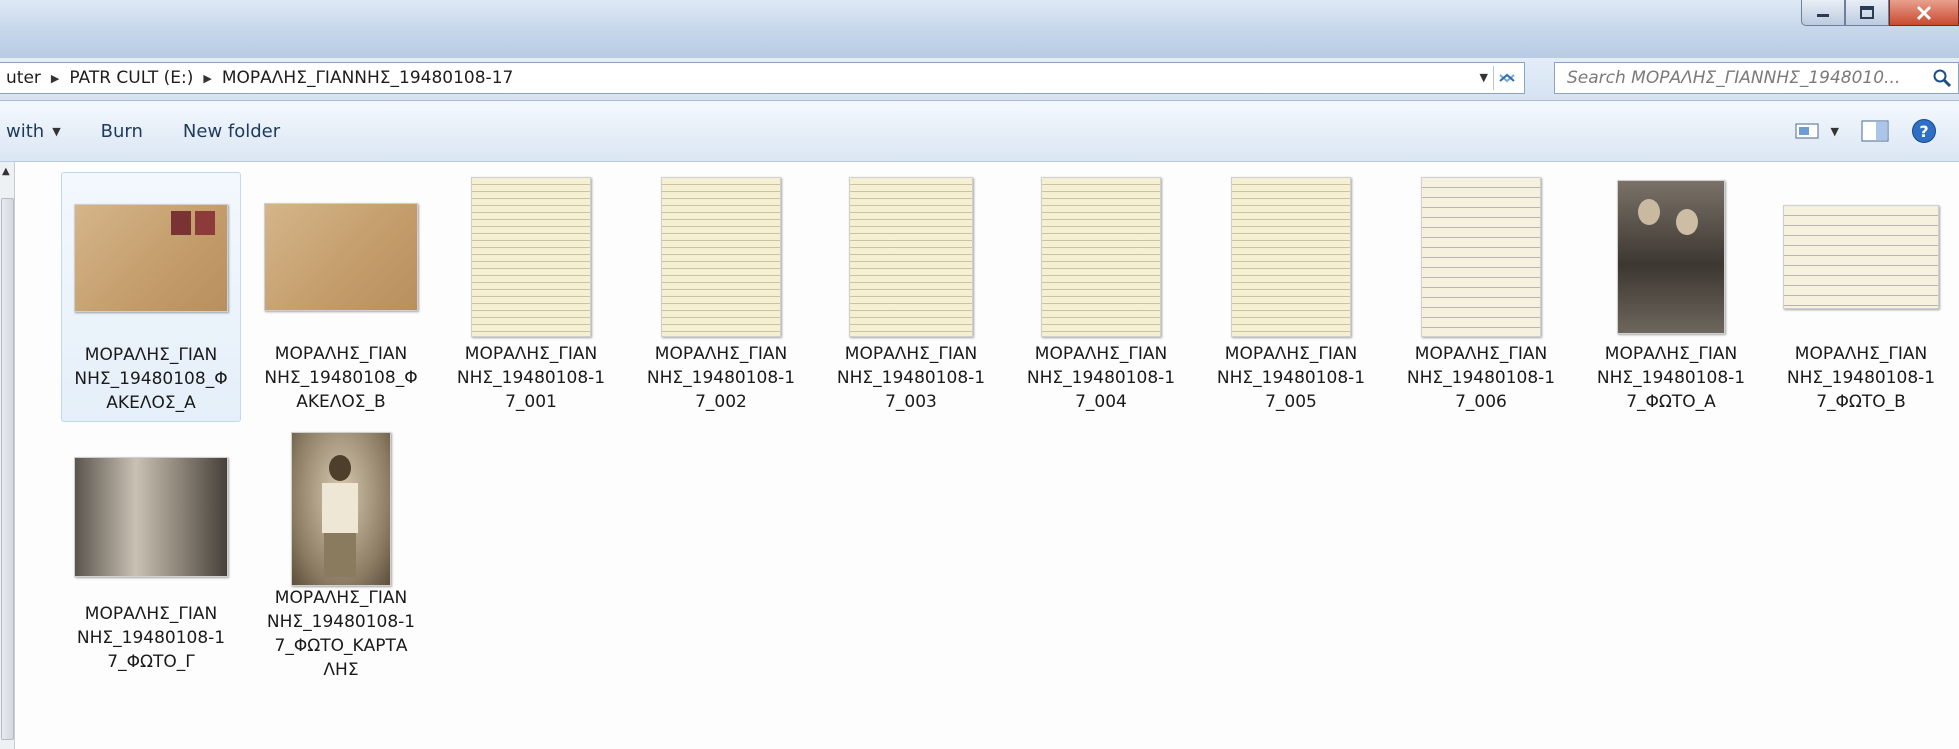  I want to click on file-name: ΜΟΡΑΛΗΣ_ΓΙΑΝ ΝΗΣ_19480108-1 7_006, so click(1481, 378).